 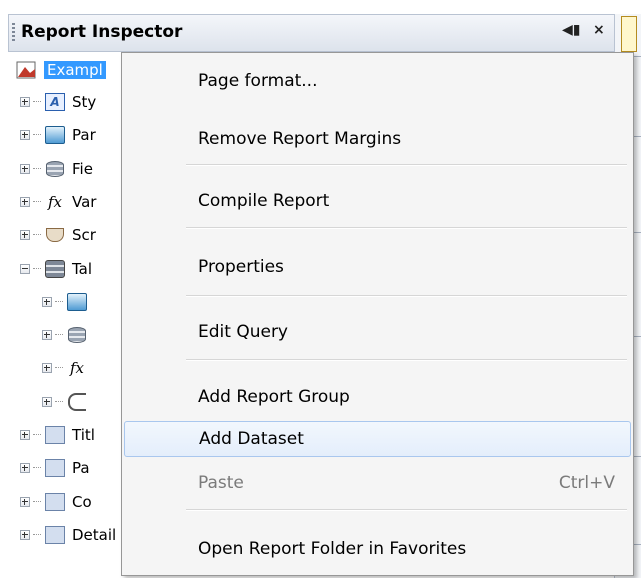 I want to click on tree-node: Par, so click(x=58, y=135).